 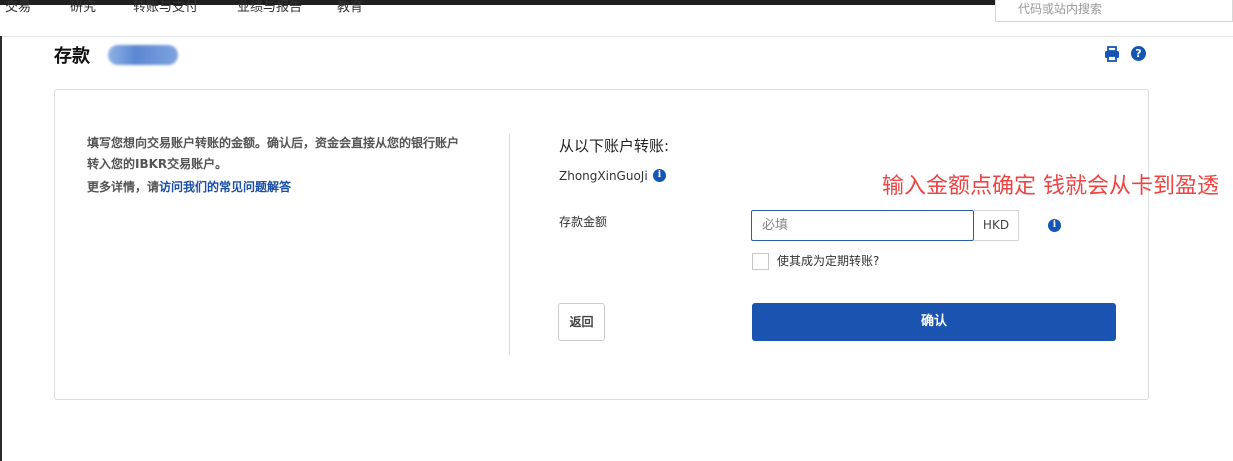 What do you see at coordinates (123, 187) in the screenshot?
I see `more-details-prefix: 更多详情，请` at bounding box center [123, 187].